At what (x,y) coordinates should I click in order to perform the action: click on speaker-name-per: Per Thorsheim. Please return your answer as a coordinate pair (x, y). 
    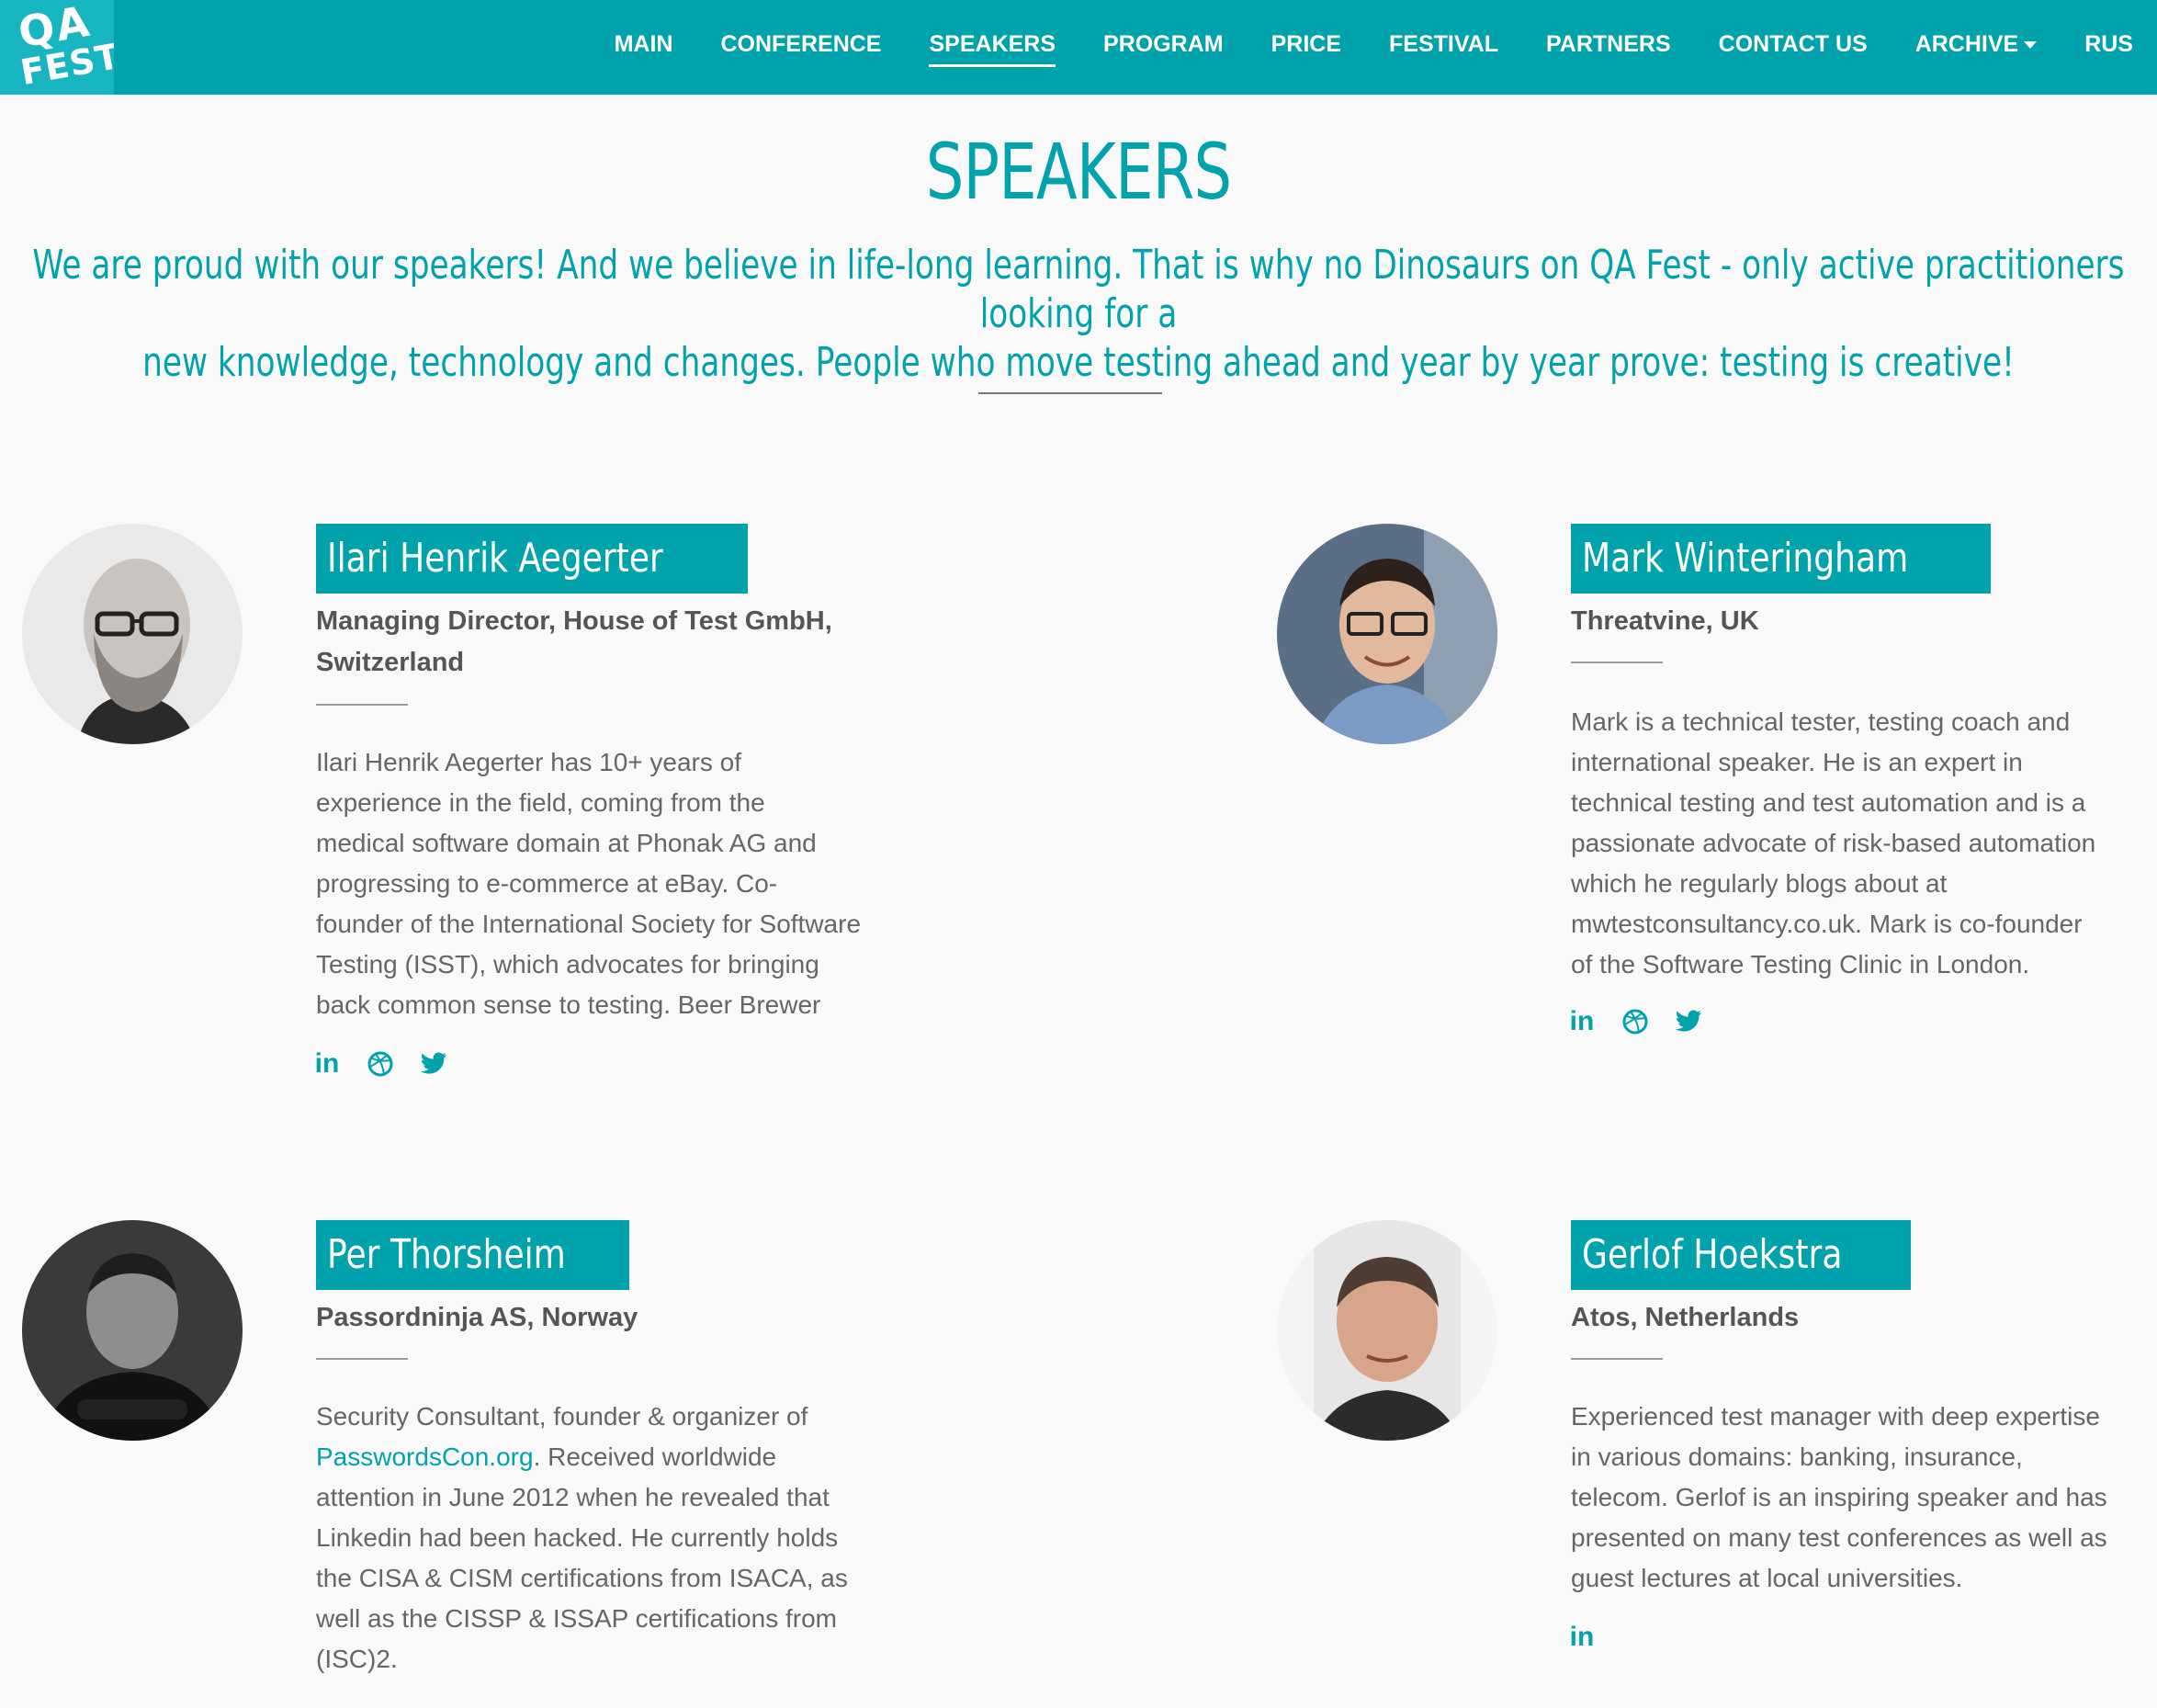
    Looking at the image, I should click on (472, 1255).